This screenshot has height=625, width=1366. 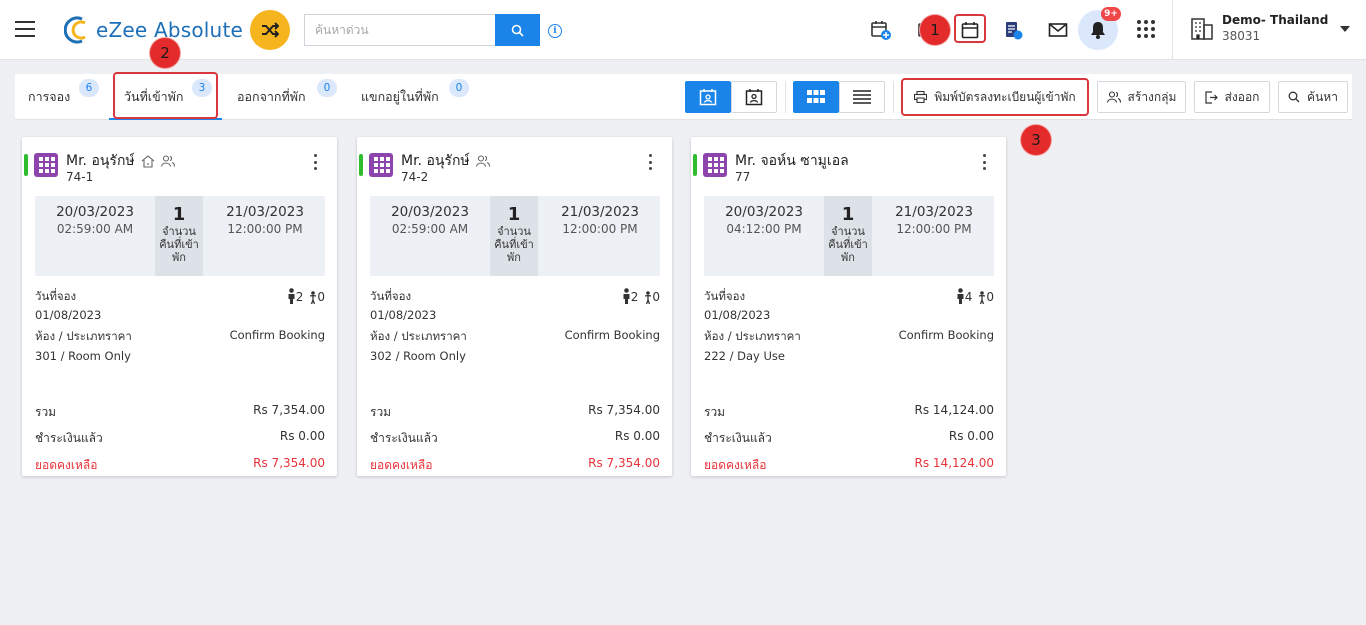 What do you see at coordinates (1259, 28) in the screenshot?
I see `hotel-switcher: Demo- Thailand 38031` at bounding box center [1259, 28].